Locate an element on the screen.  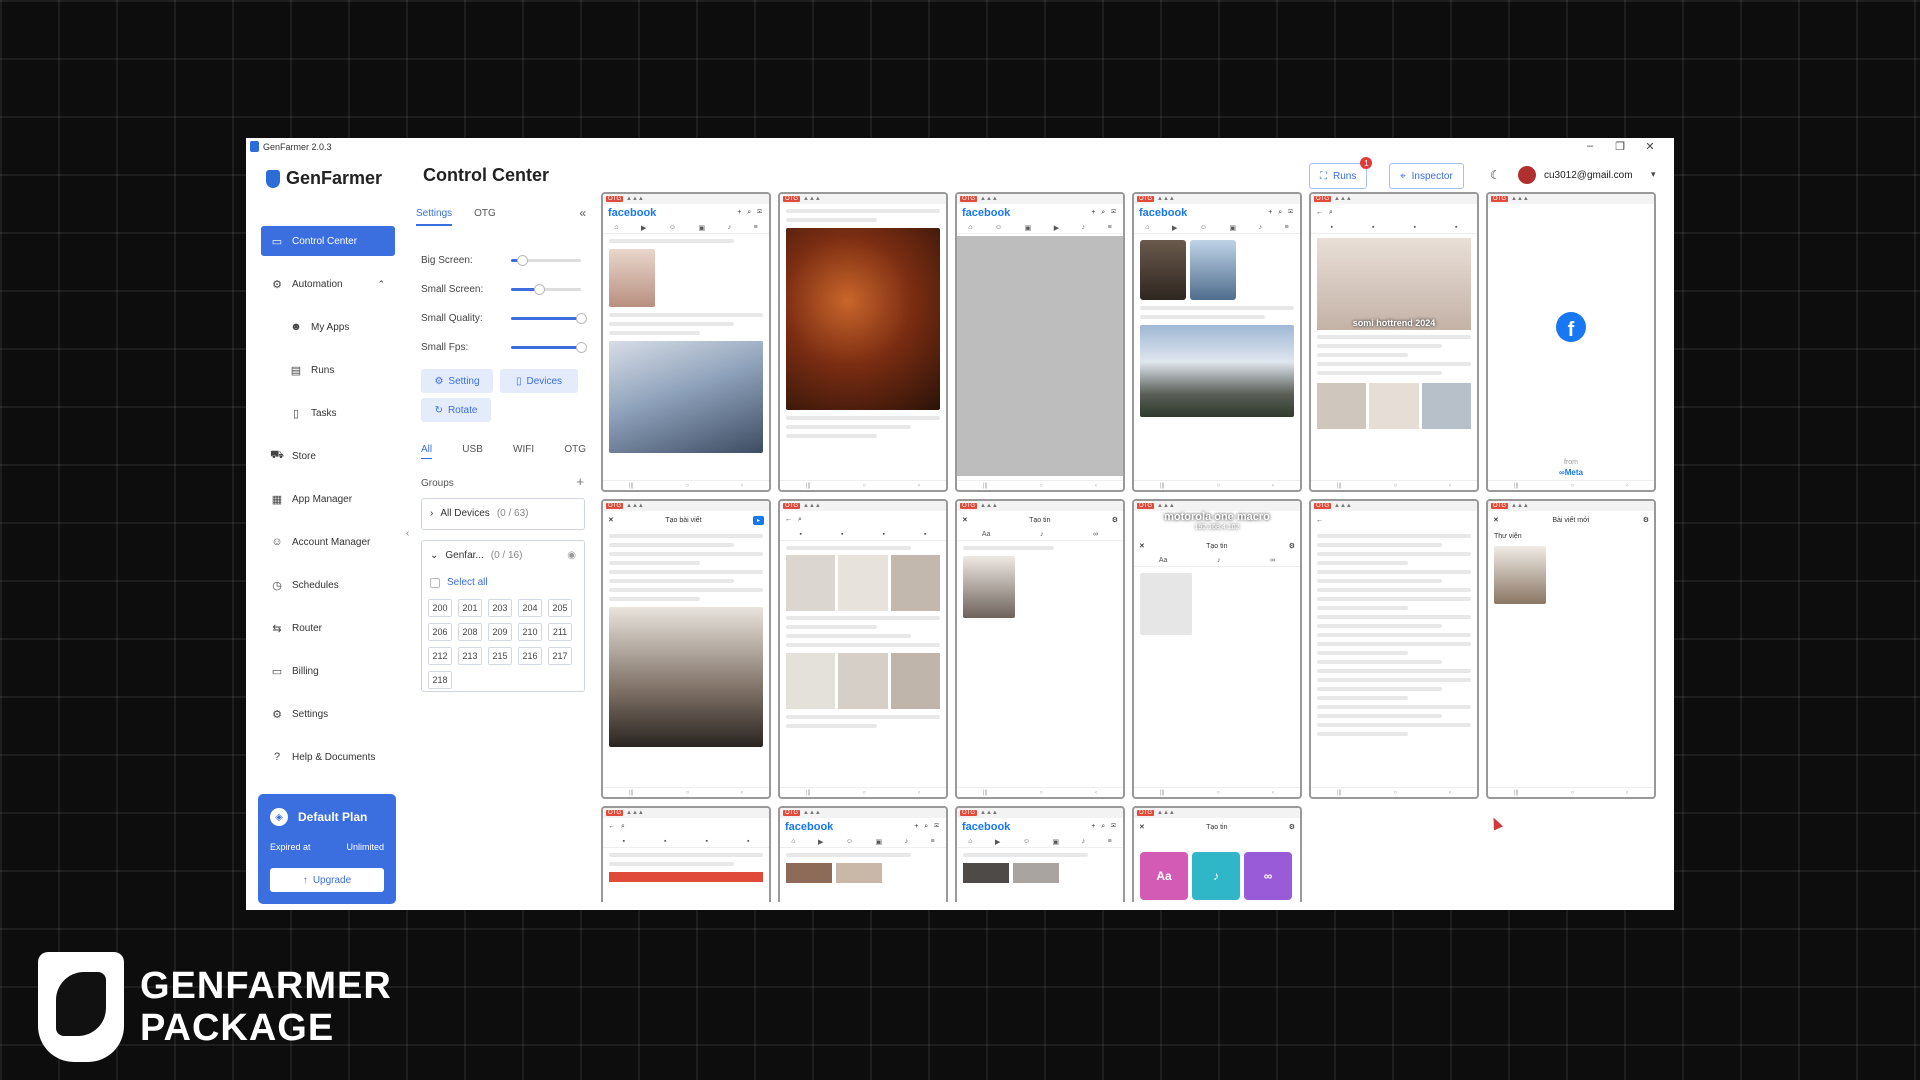
connection-filter: All USB WIFI OTG is located at coordinates (503, 451).